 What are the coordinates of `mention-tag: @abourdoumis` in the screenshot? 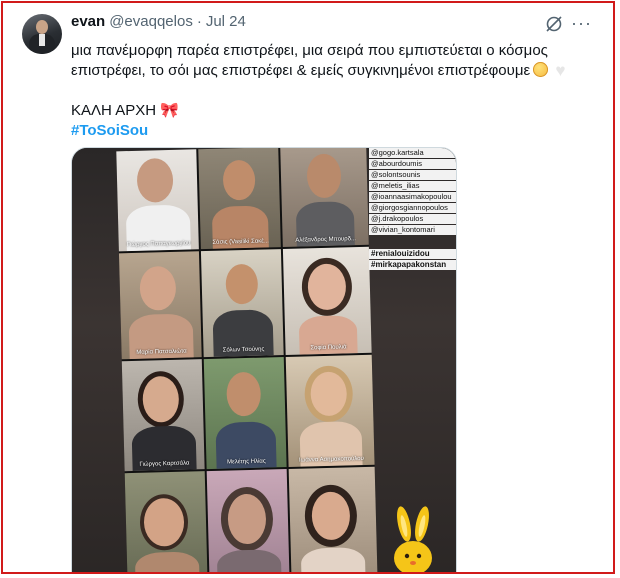 It's located at (412, 164).